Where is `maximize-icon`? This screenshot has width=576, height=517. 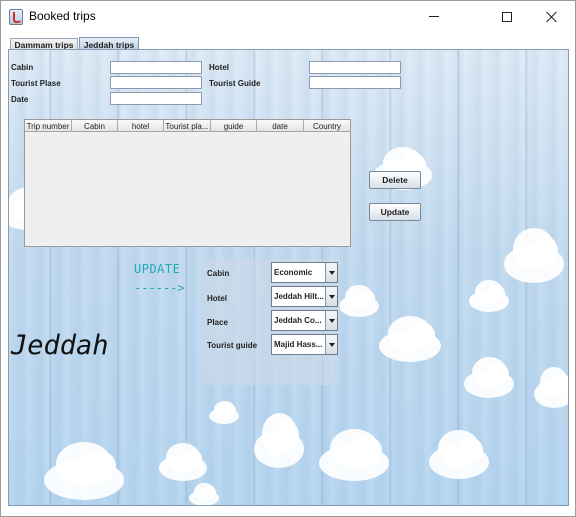
maximize-icon is located at coordinates (507, 16).